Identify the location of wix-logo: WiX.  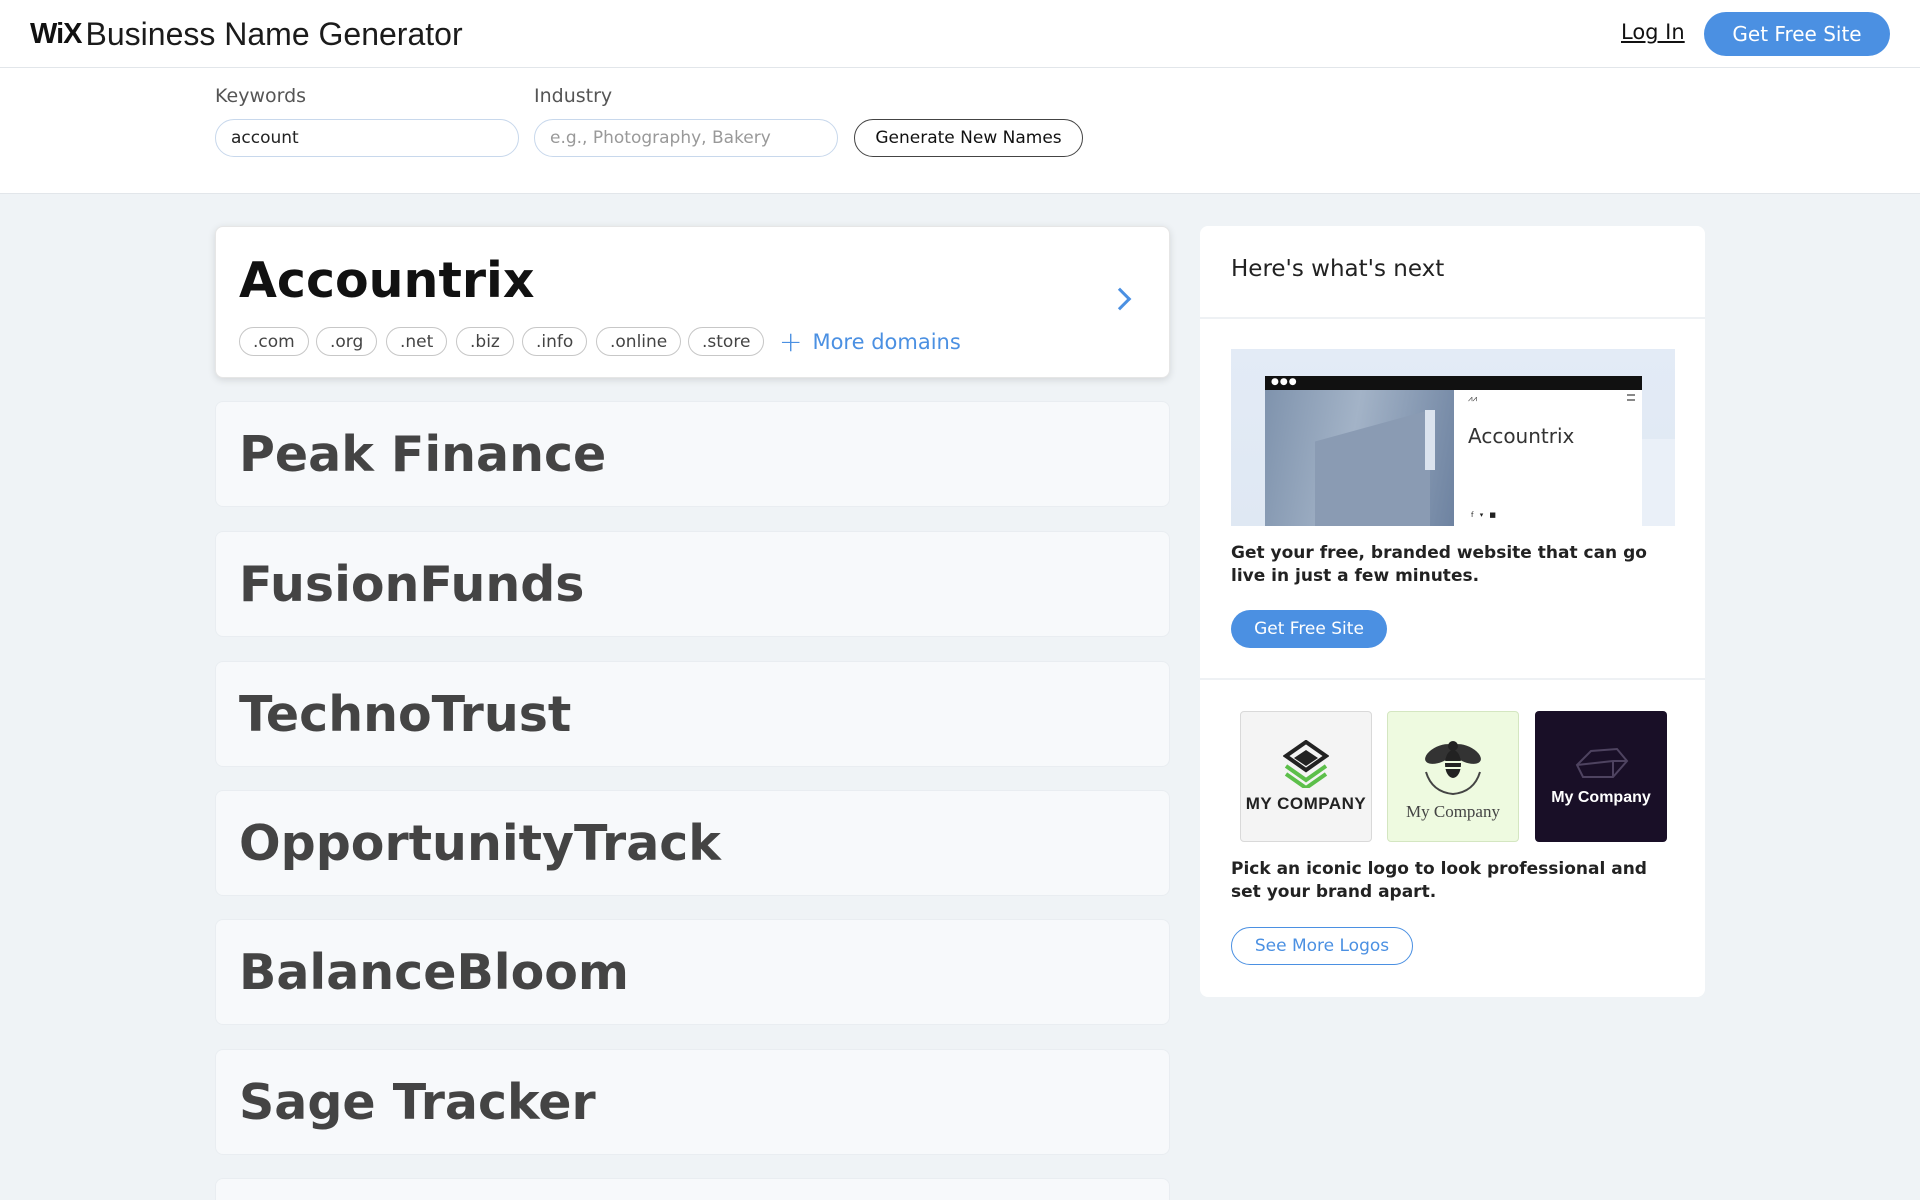
(56, 33).